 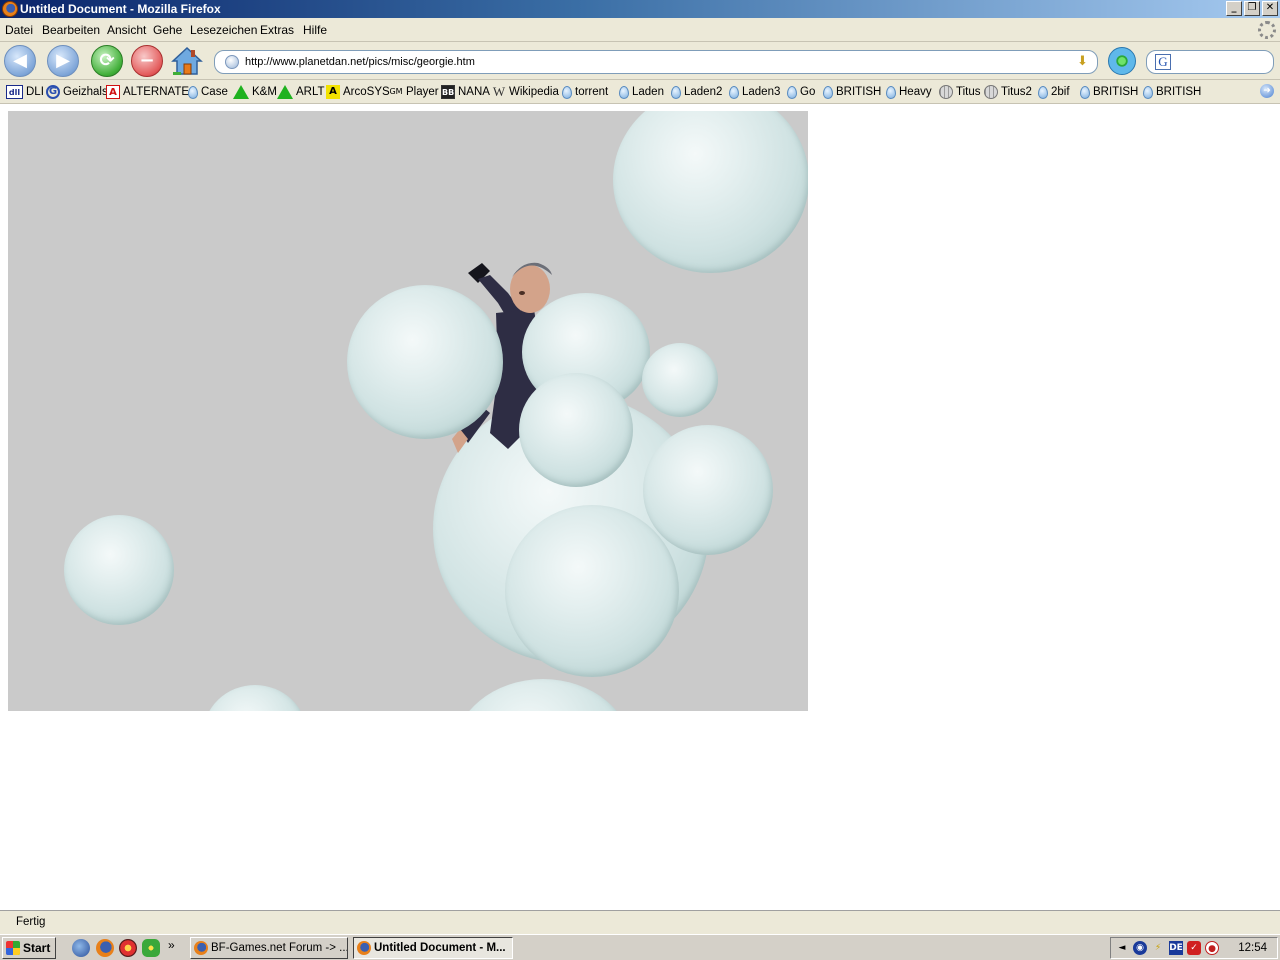 What do you see at coordinates (128, 948) in the screenshot?
I see `quicklaunch-media-icon` at bounding box center [128, 948].